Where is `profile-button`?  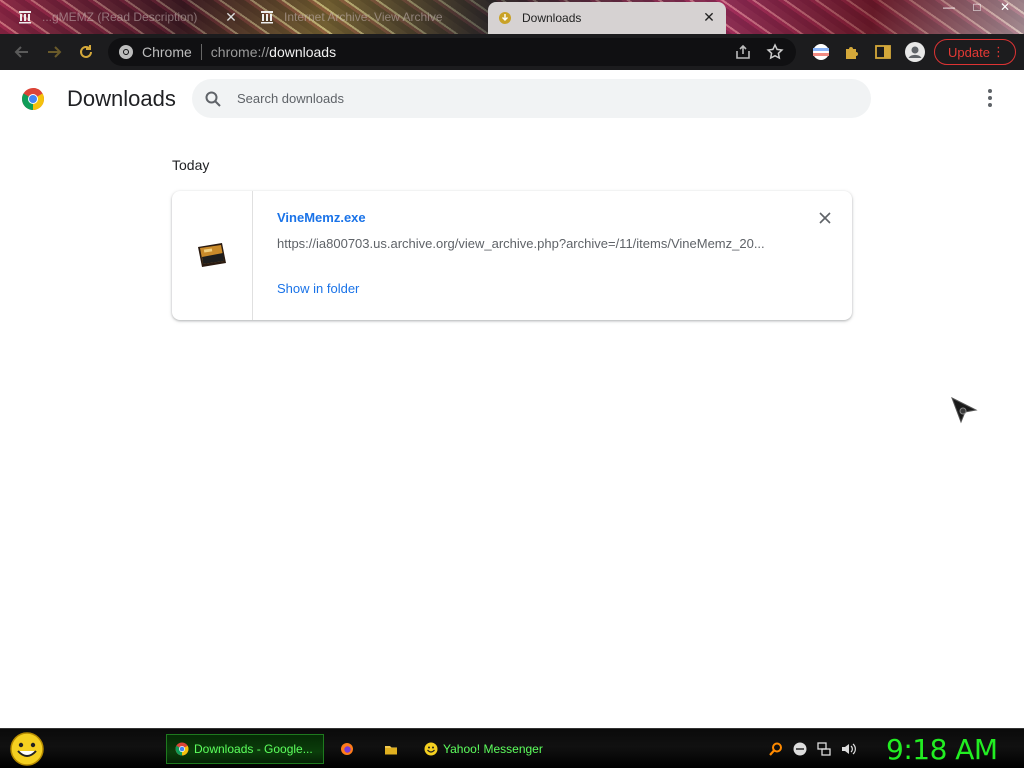
profile-button is located at coordinates (915, 52).